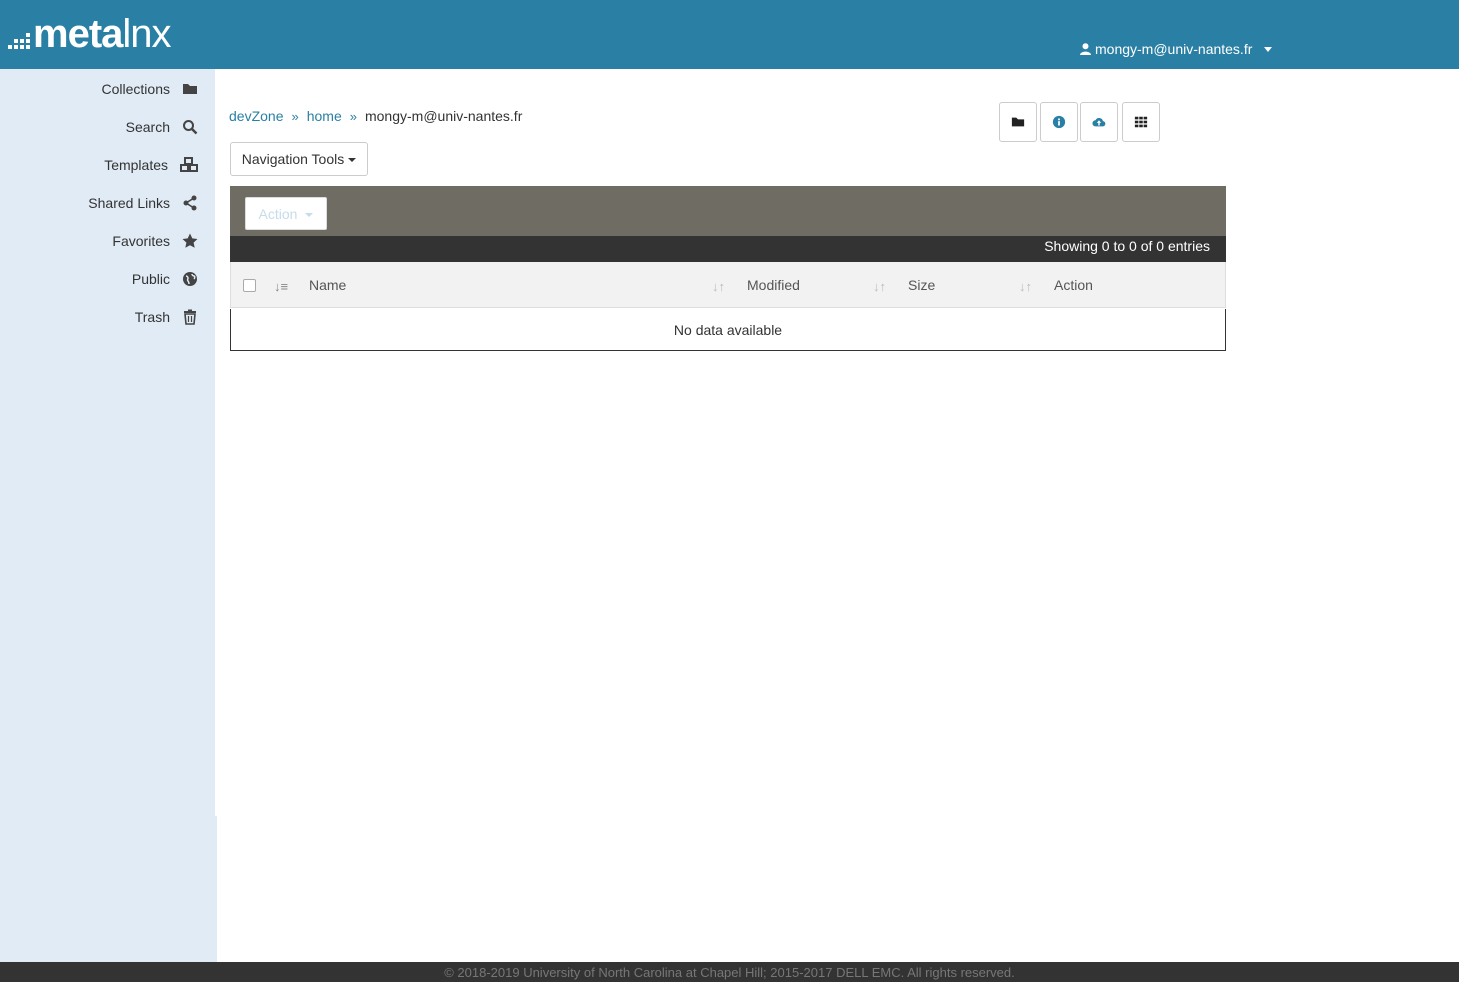  What do you see at coordinates (1268, 49) in the screenshot?
I see `chevron-down-icon` at bounding box center [1268, 49].